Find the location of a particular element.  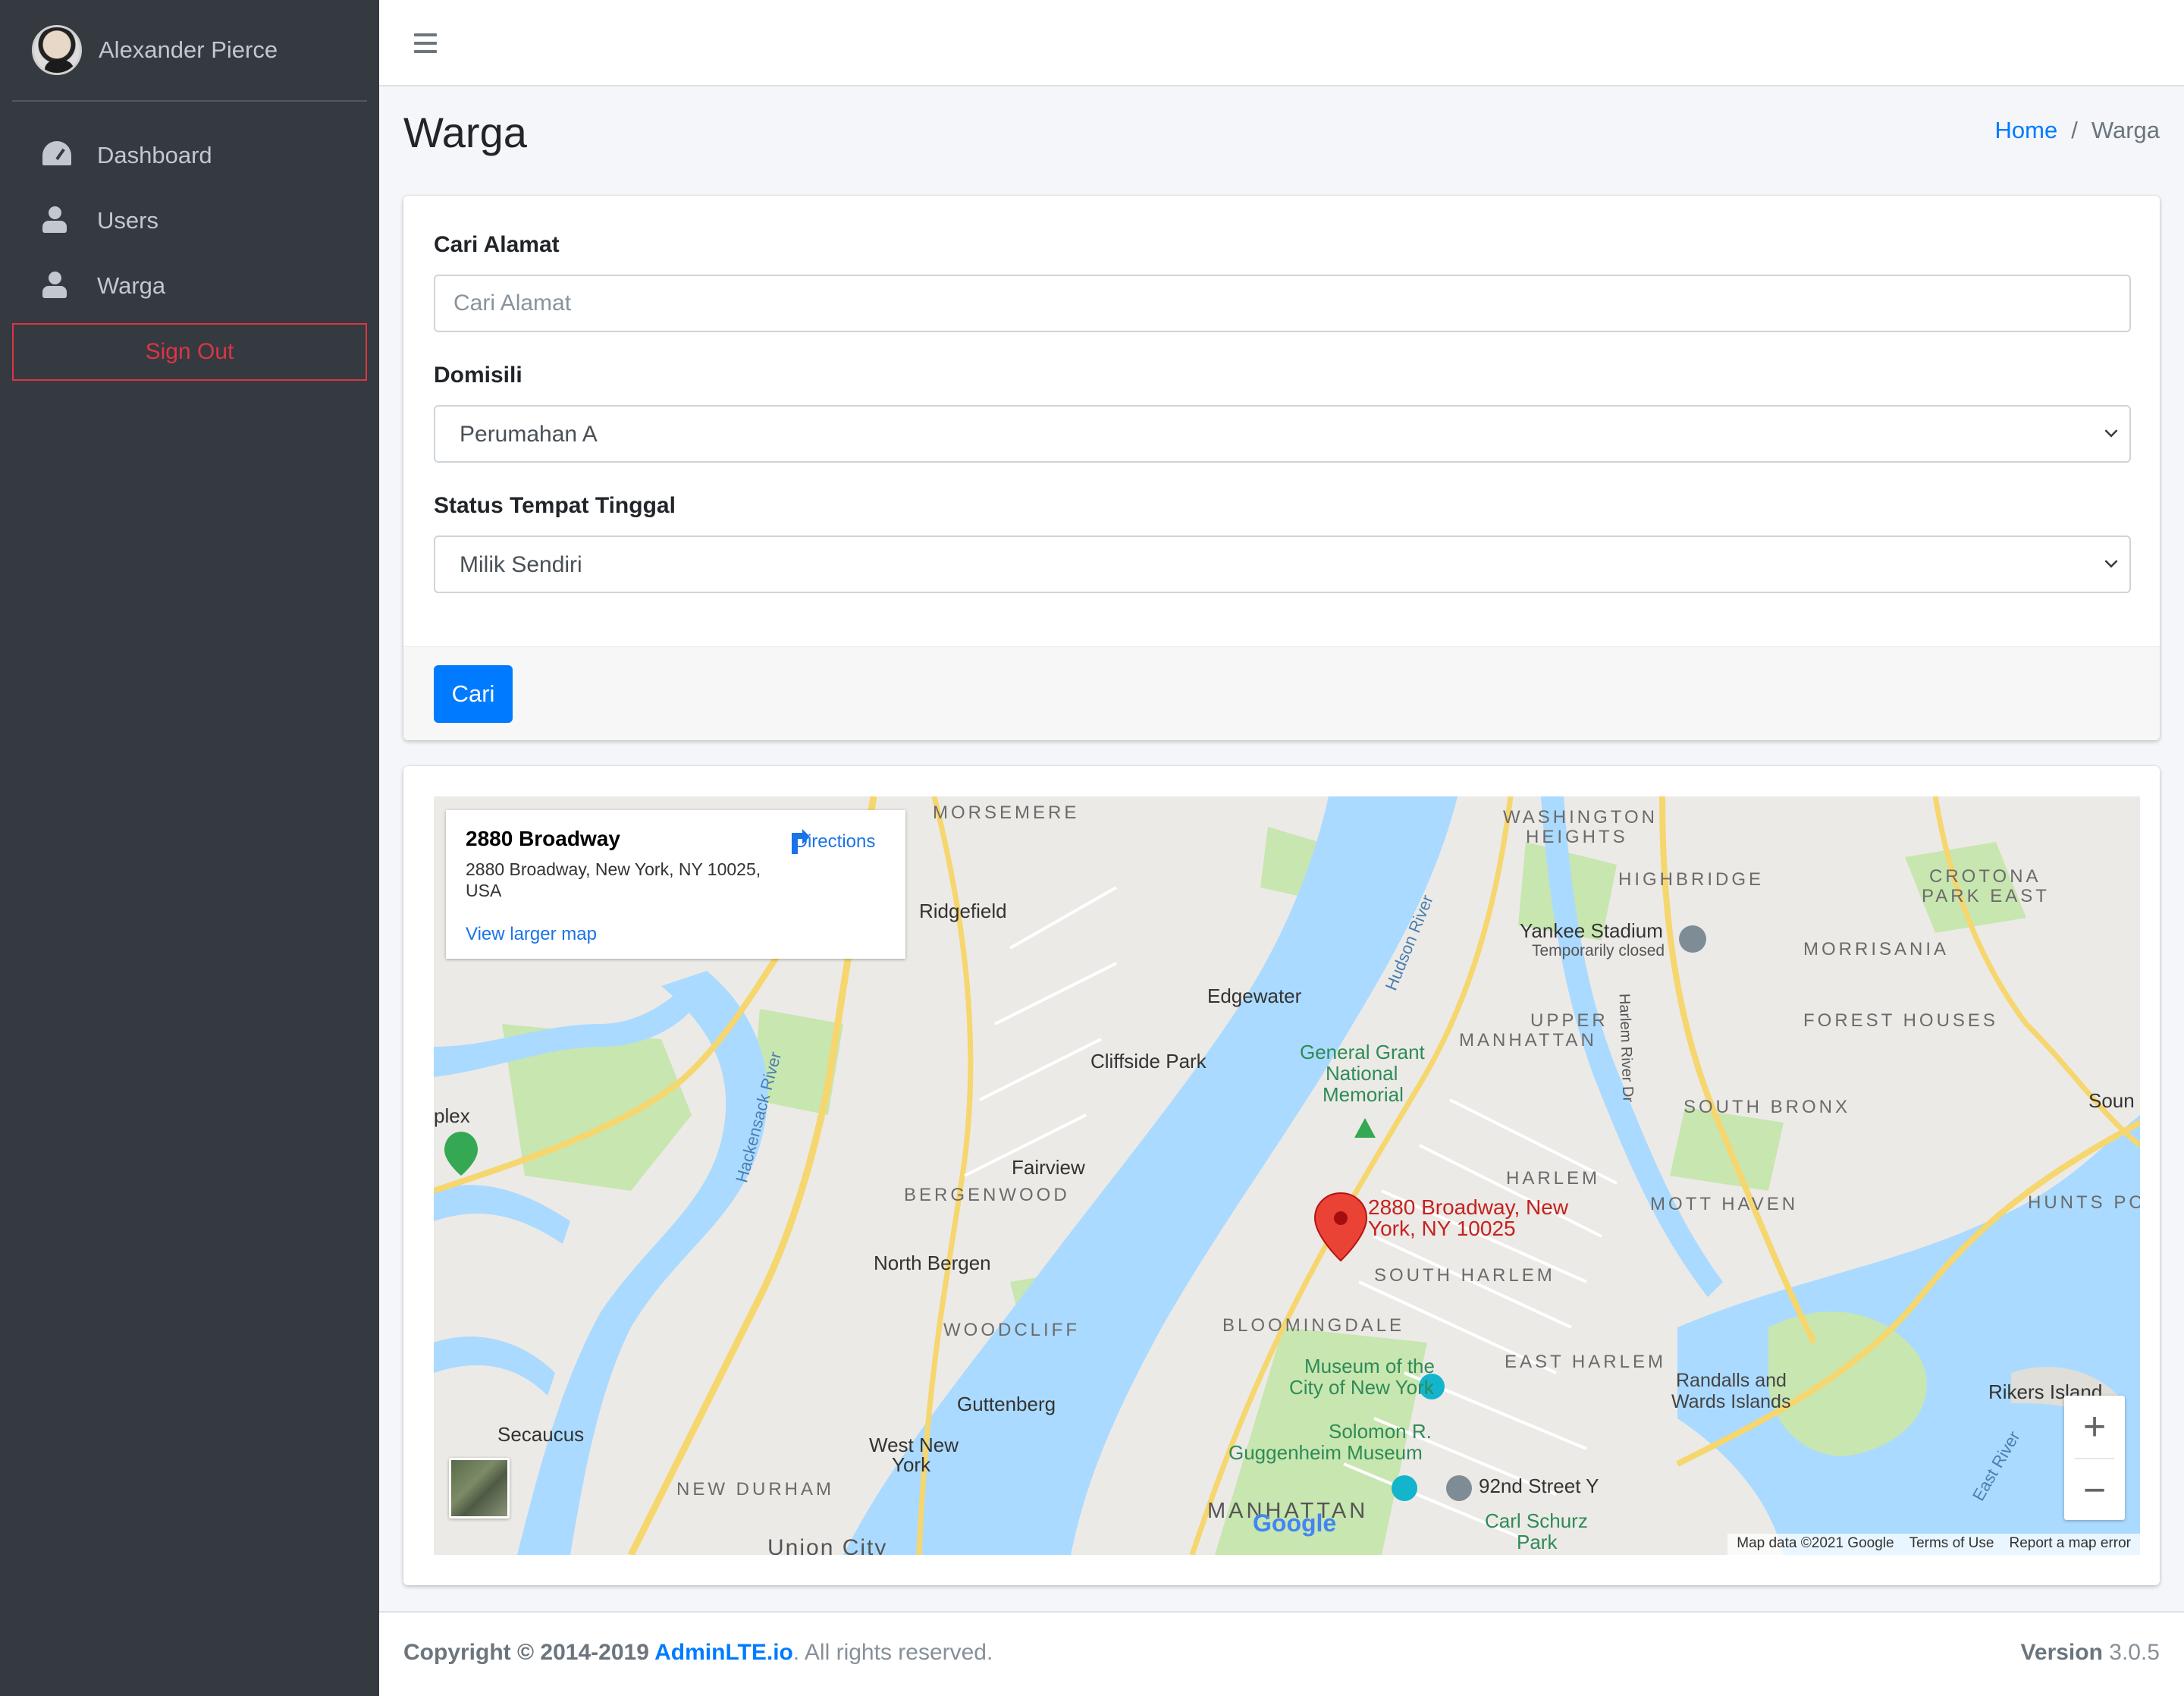

directions-button: Directions is located at coordinates (835, 840).